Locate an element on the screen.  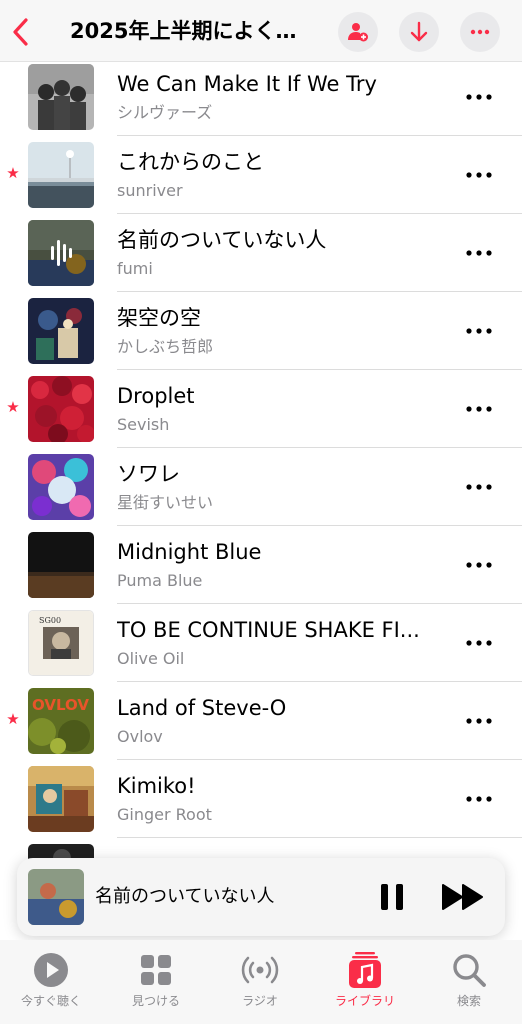
person-add-icon is located at coordinates (358, 32).